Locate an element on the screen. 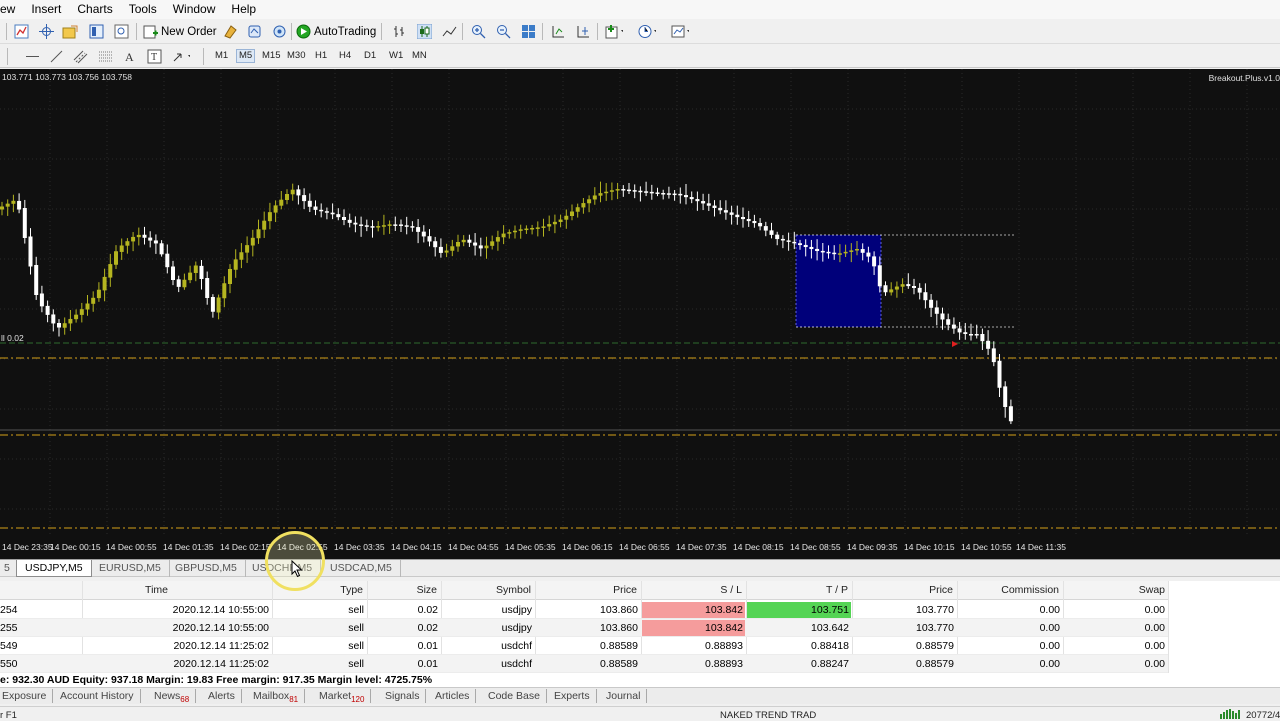  market-watch-icon is located at coordinates (96, 31).